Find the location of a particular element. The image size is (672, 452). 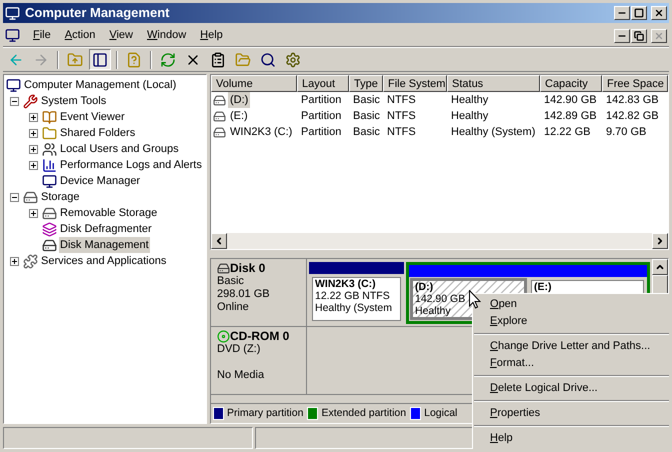

tree-item: Storage is located at coordinates (60, 197).